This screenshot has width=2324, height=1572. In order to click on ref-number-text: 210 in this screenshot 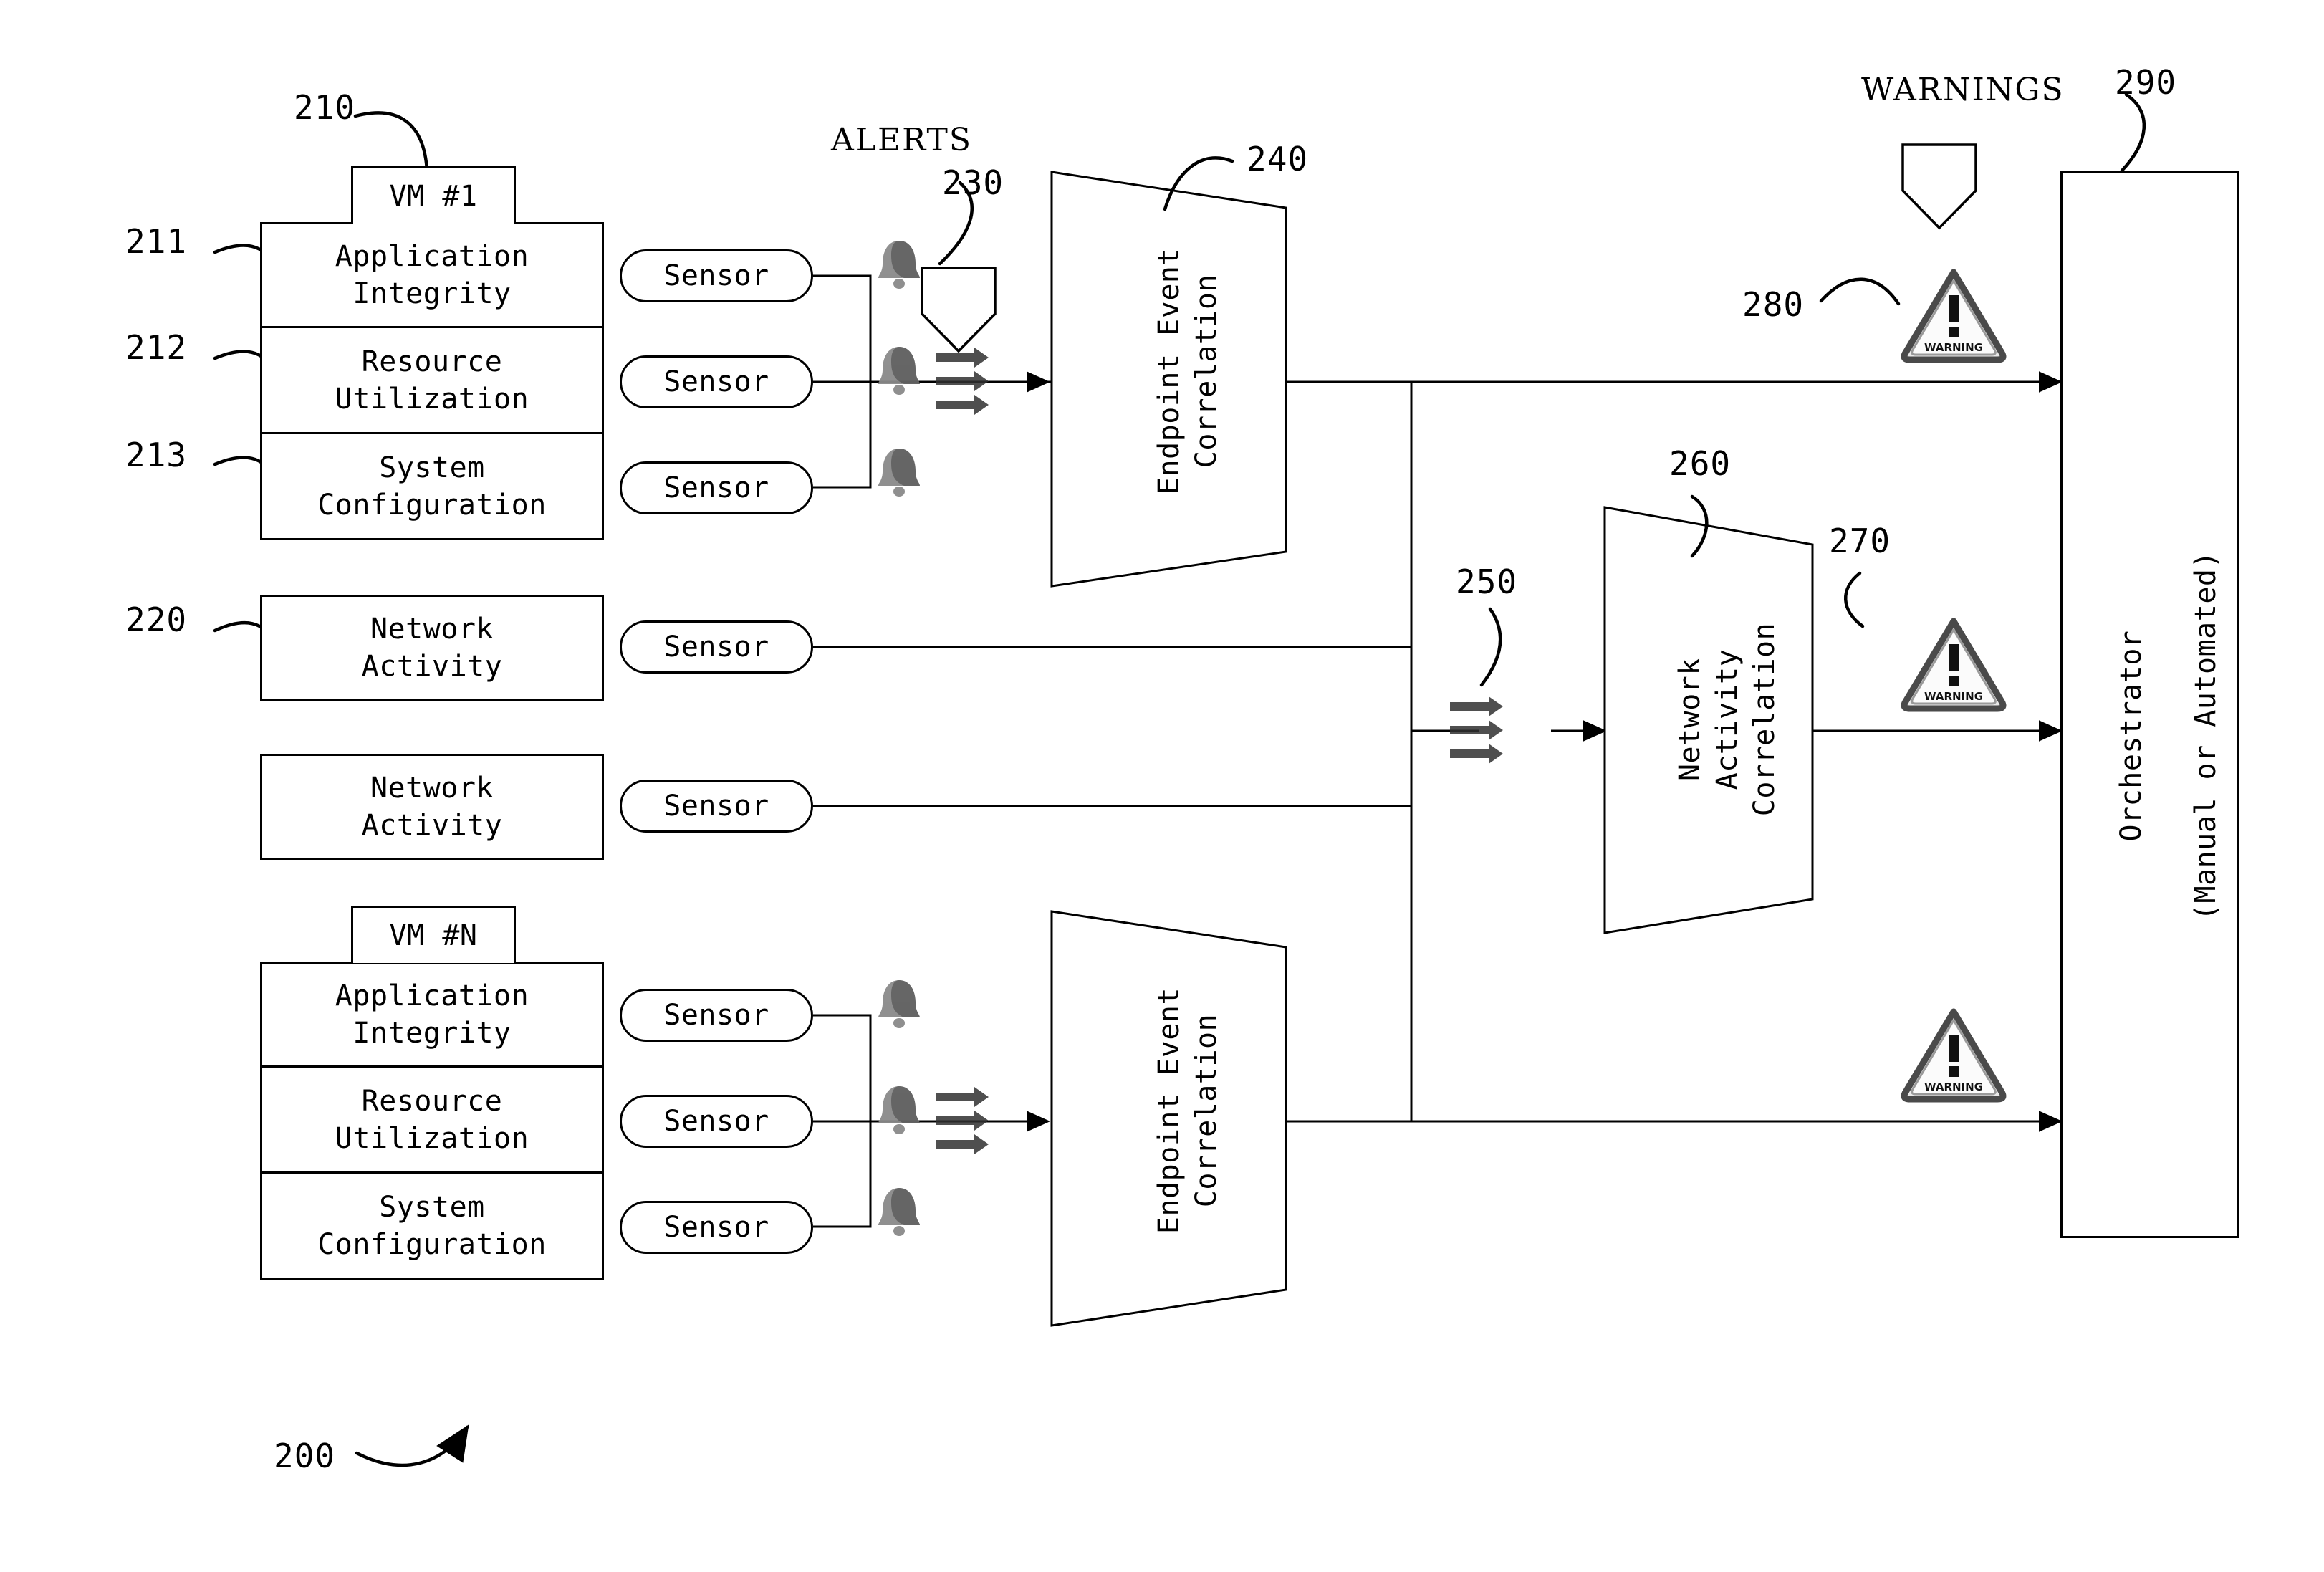, I will do `click(325, 107)`.